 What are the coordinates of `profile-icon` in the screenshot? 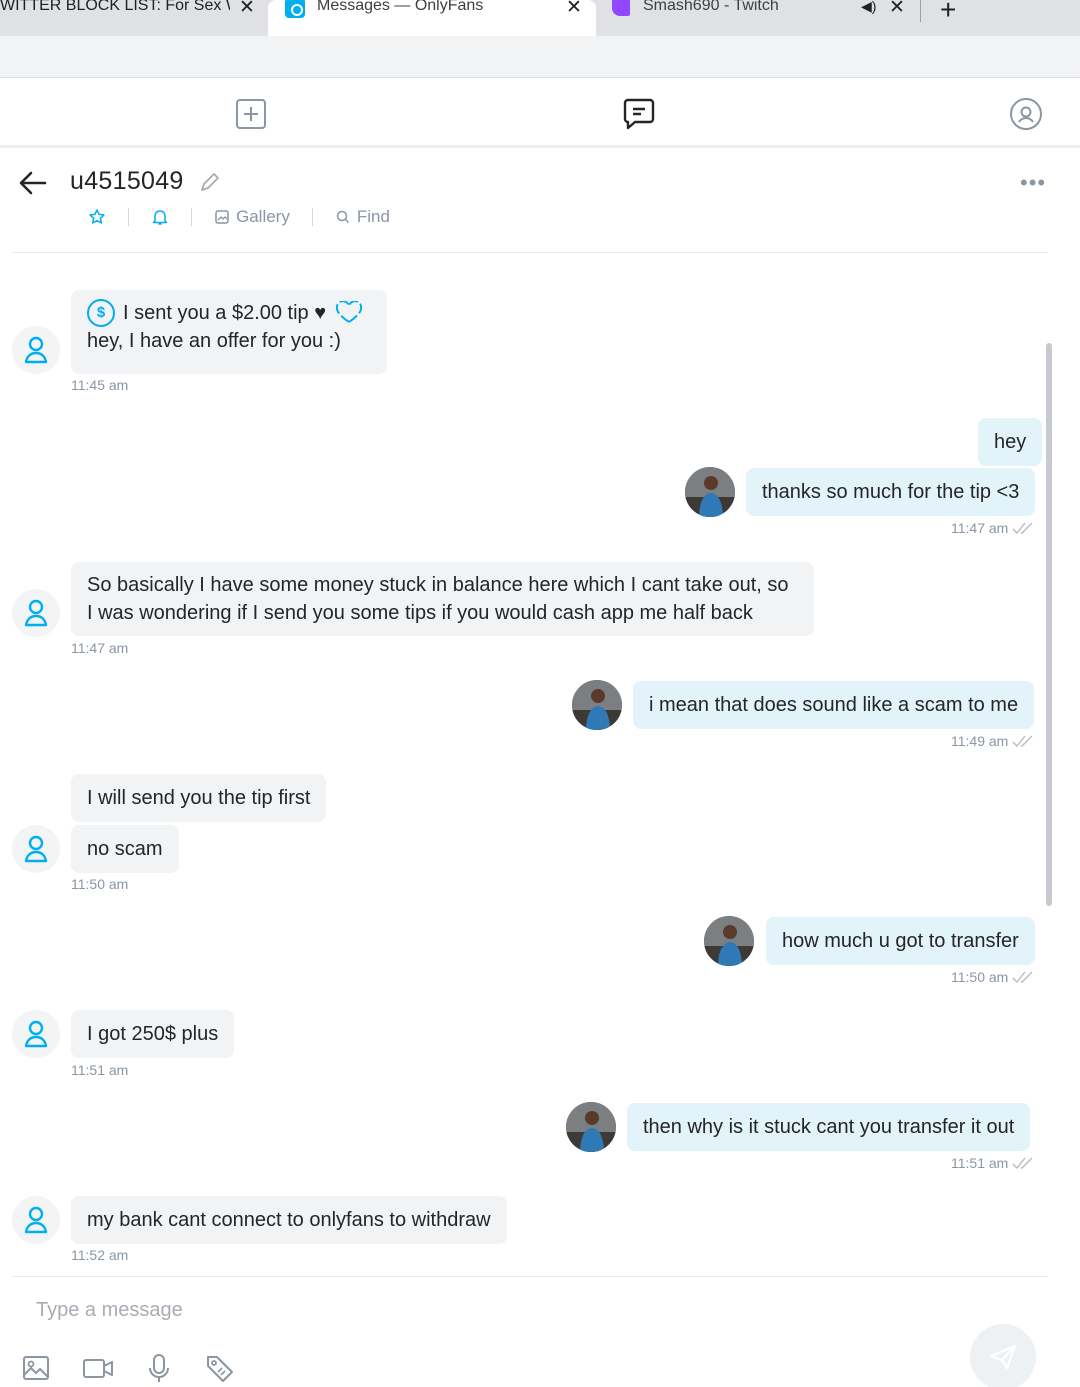 It's located at (1026, 114).